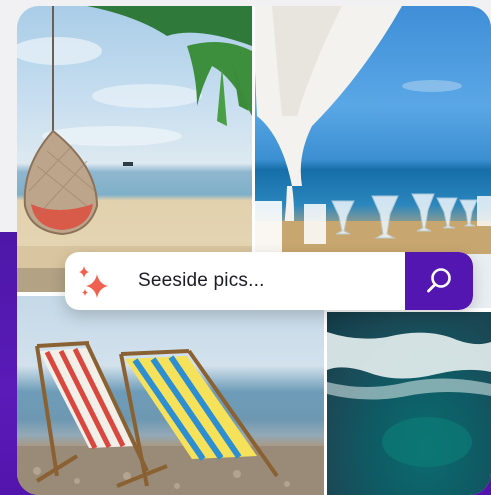 Image resolution: width=491 pixels, height=495 pixels. I want to click on search-button, so click(439, 281).